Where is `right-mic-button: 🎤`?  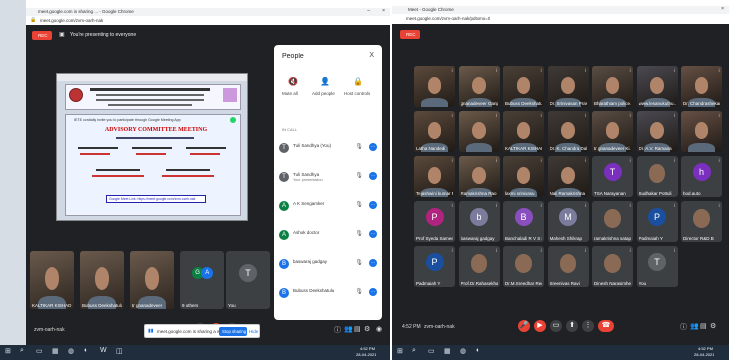 right-mic-button: 🎤 is located at coordinates (524, 326).